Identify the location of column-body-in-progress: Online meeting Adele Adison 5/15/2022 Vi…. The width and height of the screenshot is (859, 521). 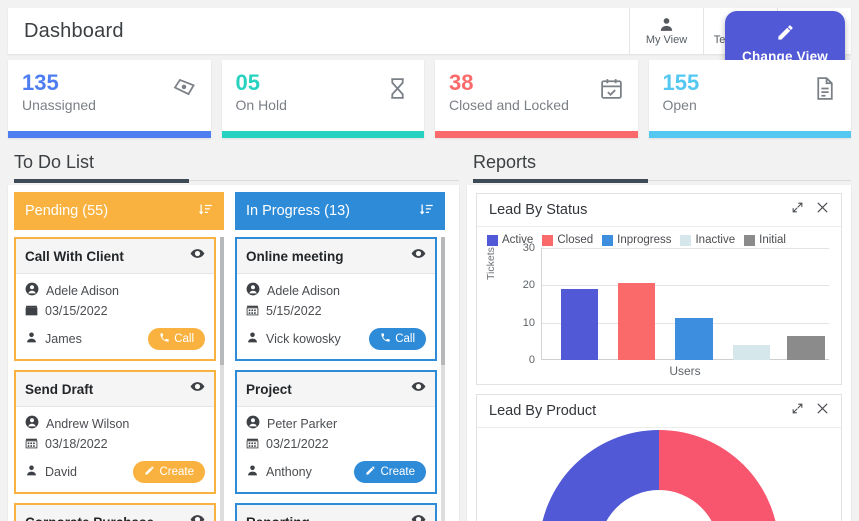
(340, 375).